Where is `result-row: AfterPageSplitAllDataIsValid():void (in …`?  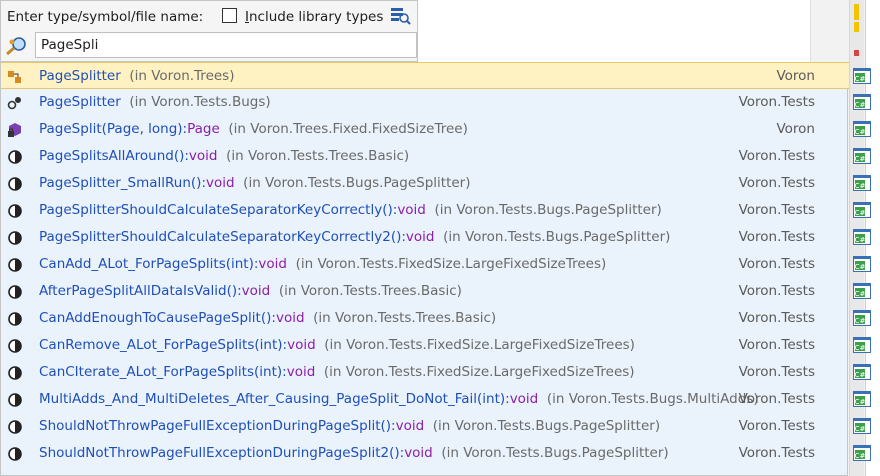
result-row: AfterPageSplitAllDataIsValid():void (in … is located at coordinates (436, 291).